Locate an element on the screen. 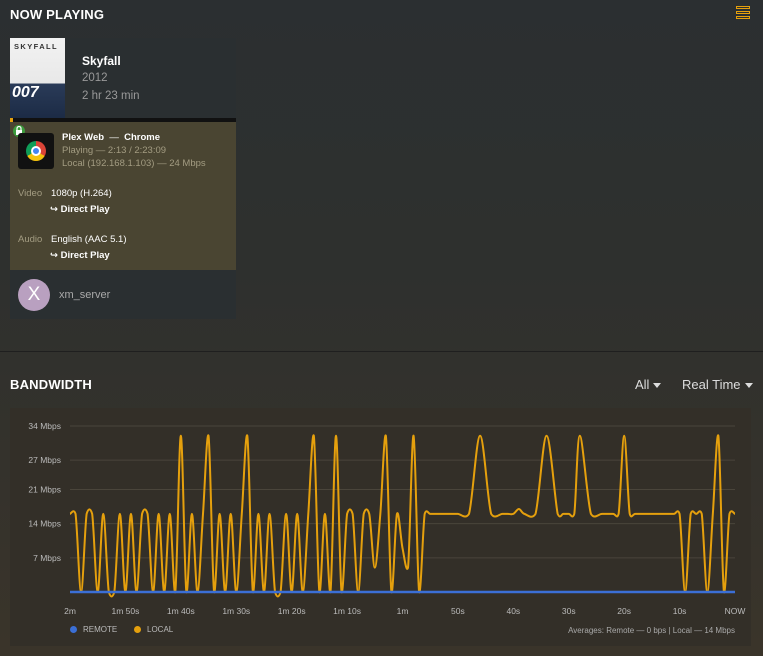 The width and height of the screenshot is (763, 656). player-name: Plex Web — Chrome is located at coordinates (111, 137).